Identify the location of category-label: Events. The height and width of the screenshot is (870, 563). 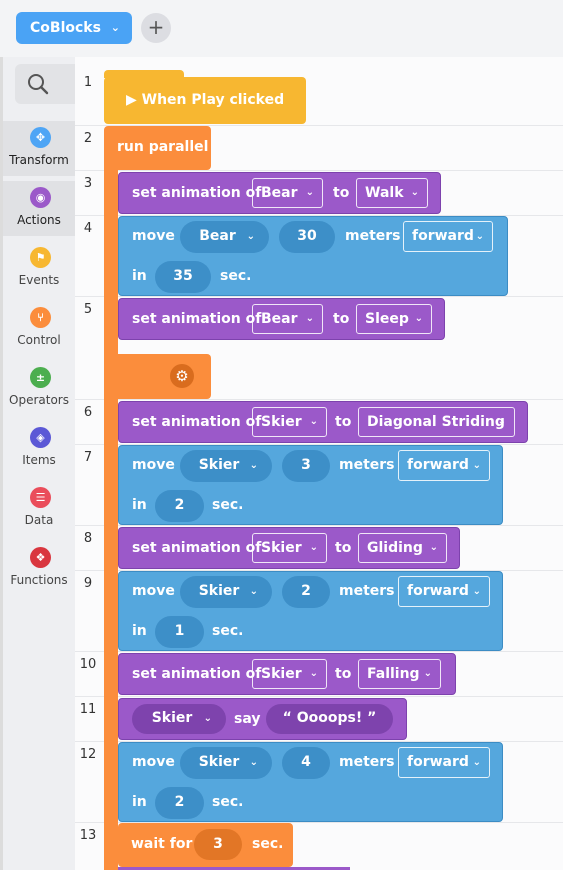
(39, 280).